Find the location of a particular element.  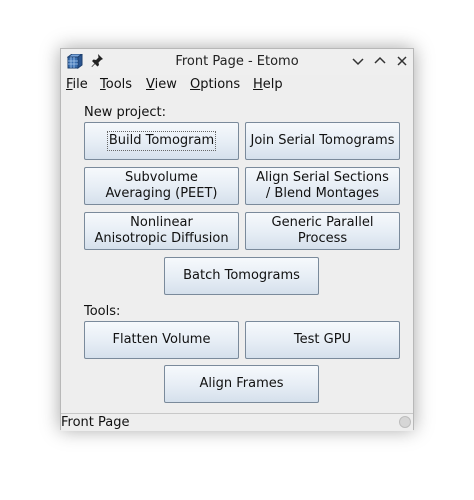

menu-file: File is located at coordinates (77, 84).